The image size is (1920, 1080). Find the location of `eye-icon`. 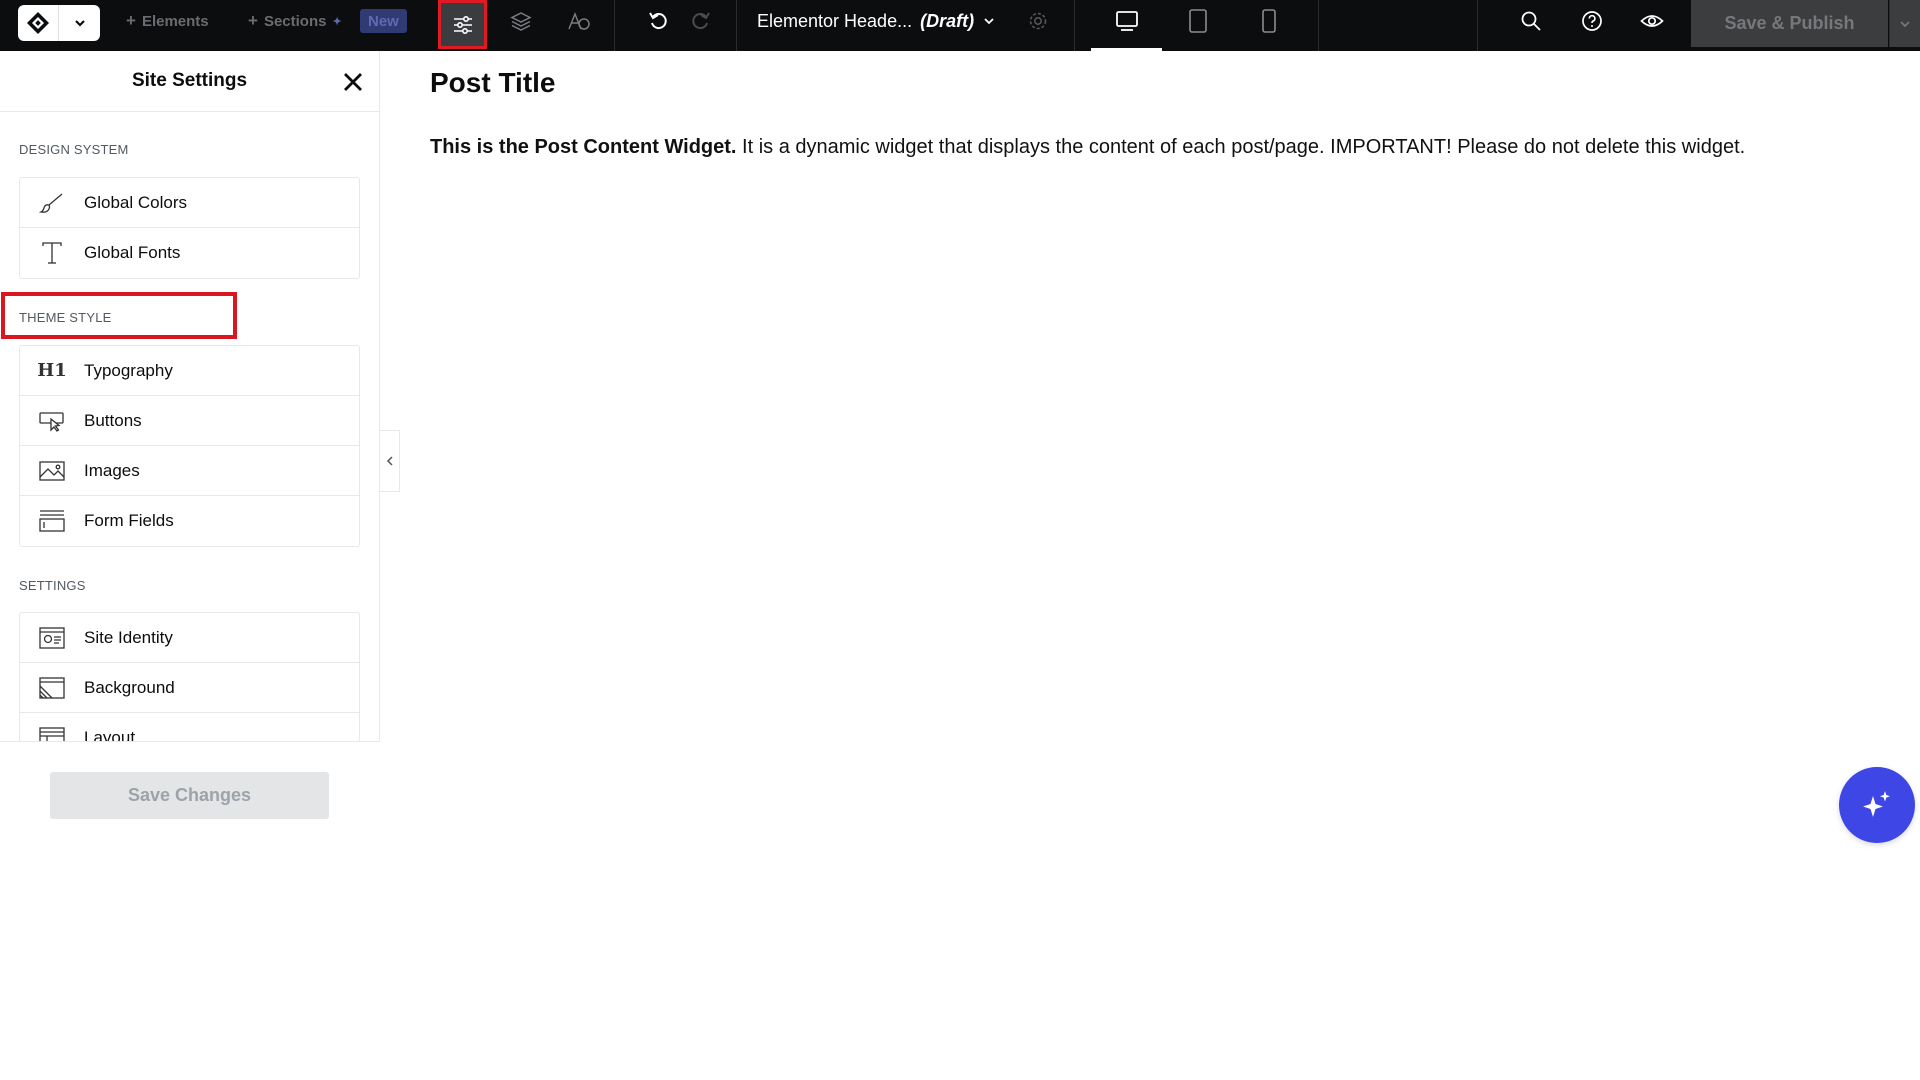

eye-icon is located at coordinates (1652, 21).